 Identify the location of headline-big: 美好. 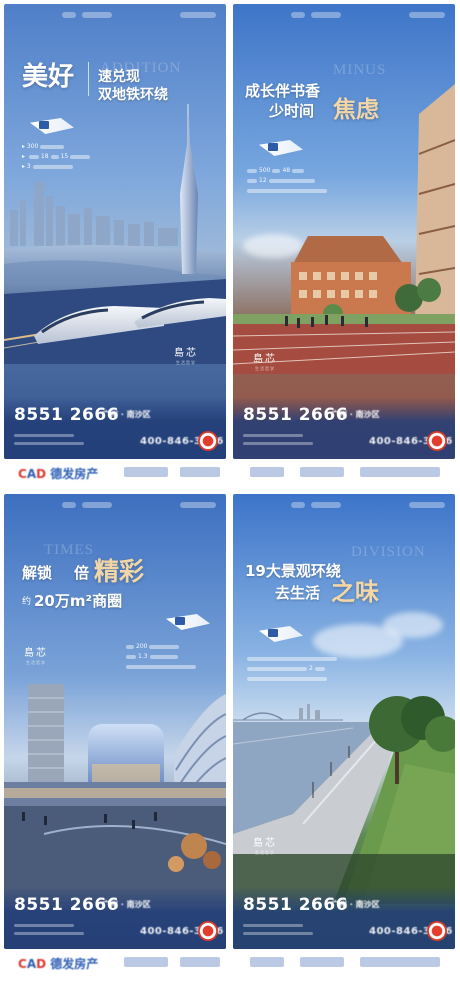
(48, 77).